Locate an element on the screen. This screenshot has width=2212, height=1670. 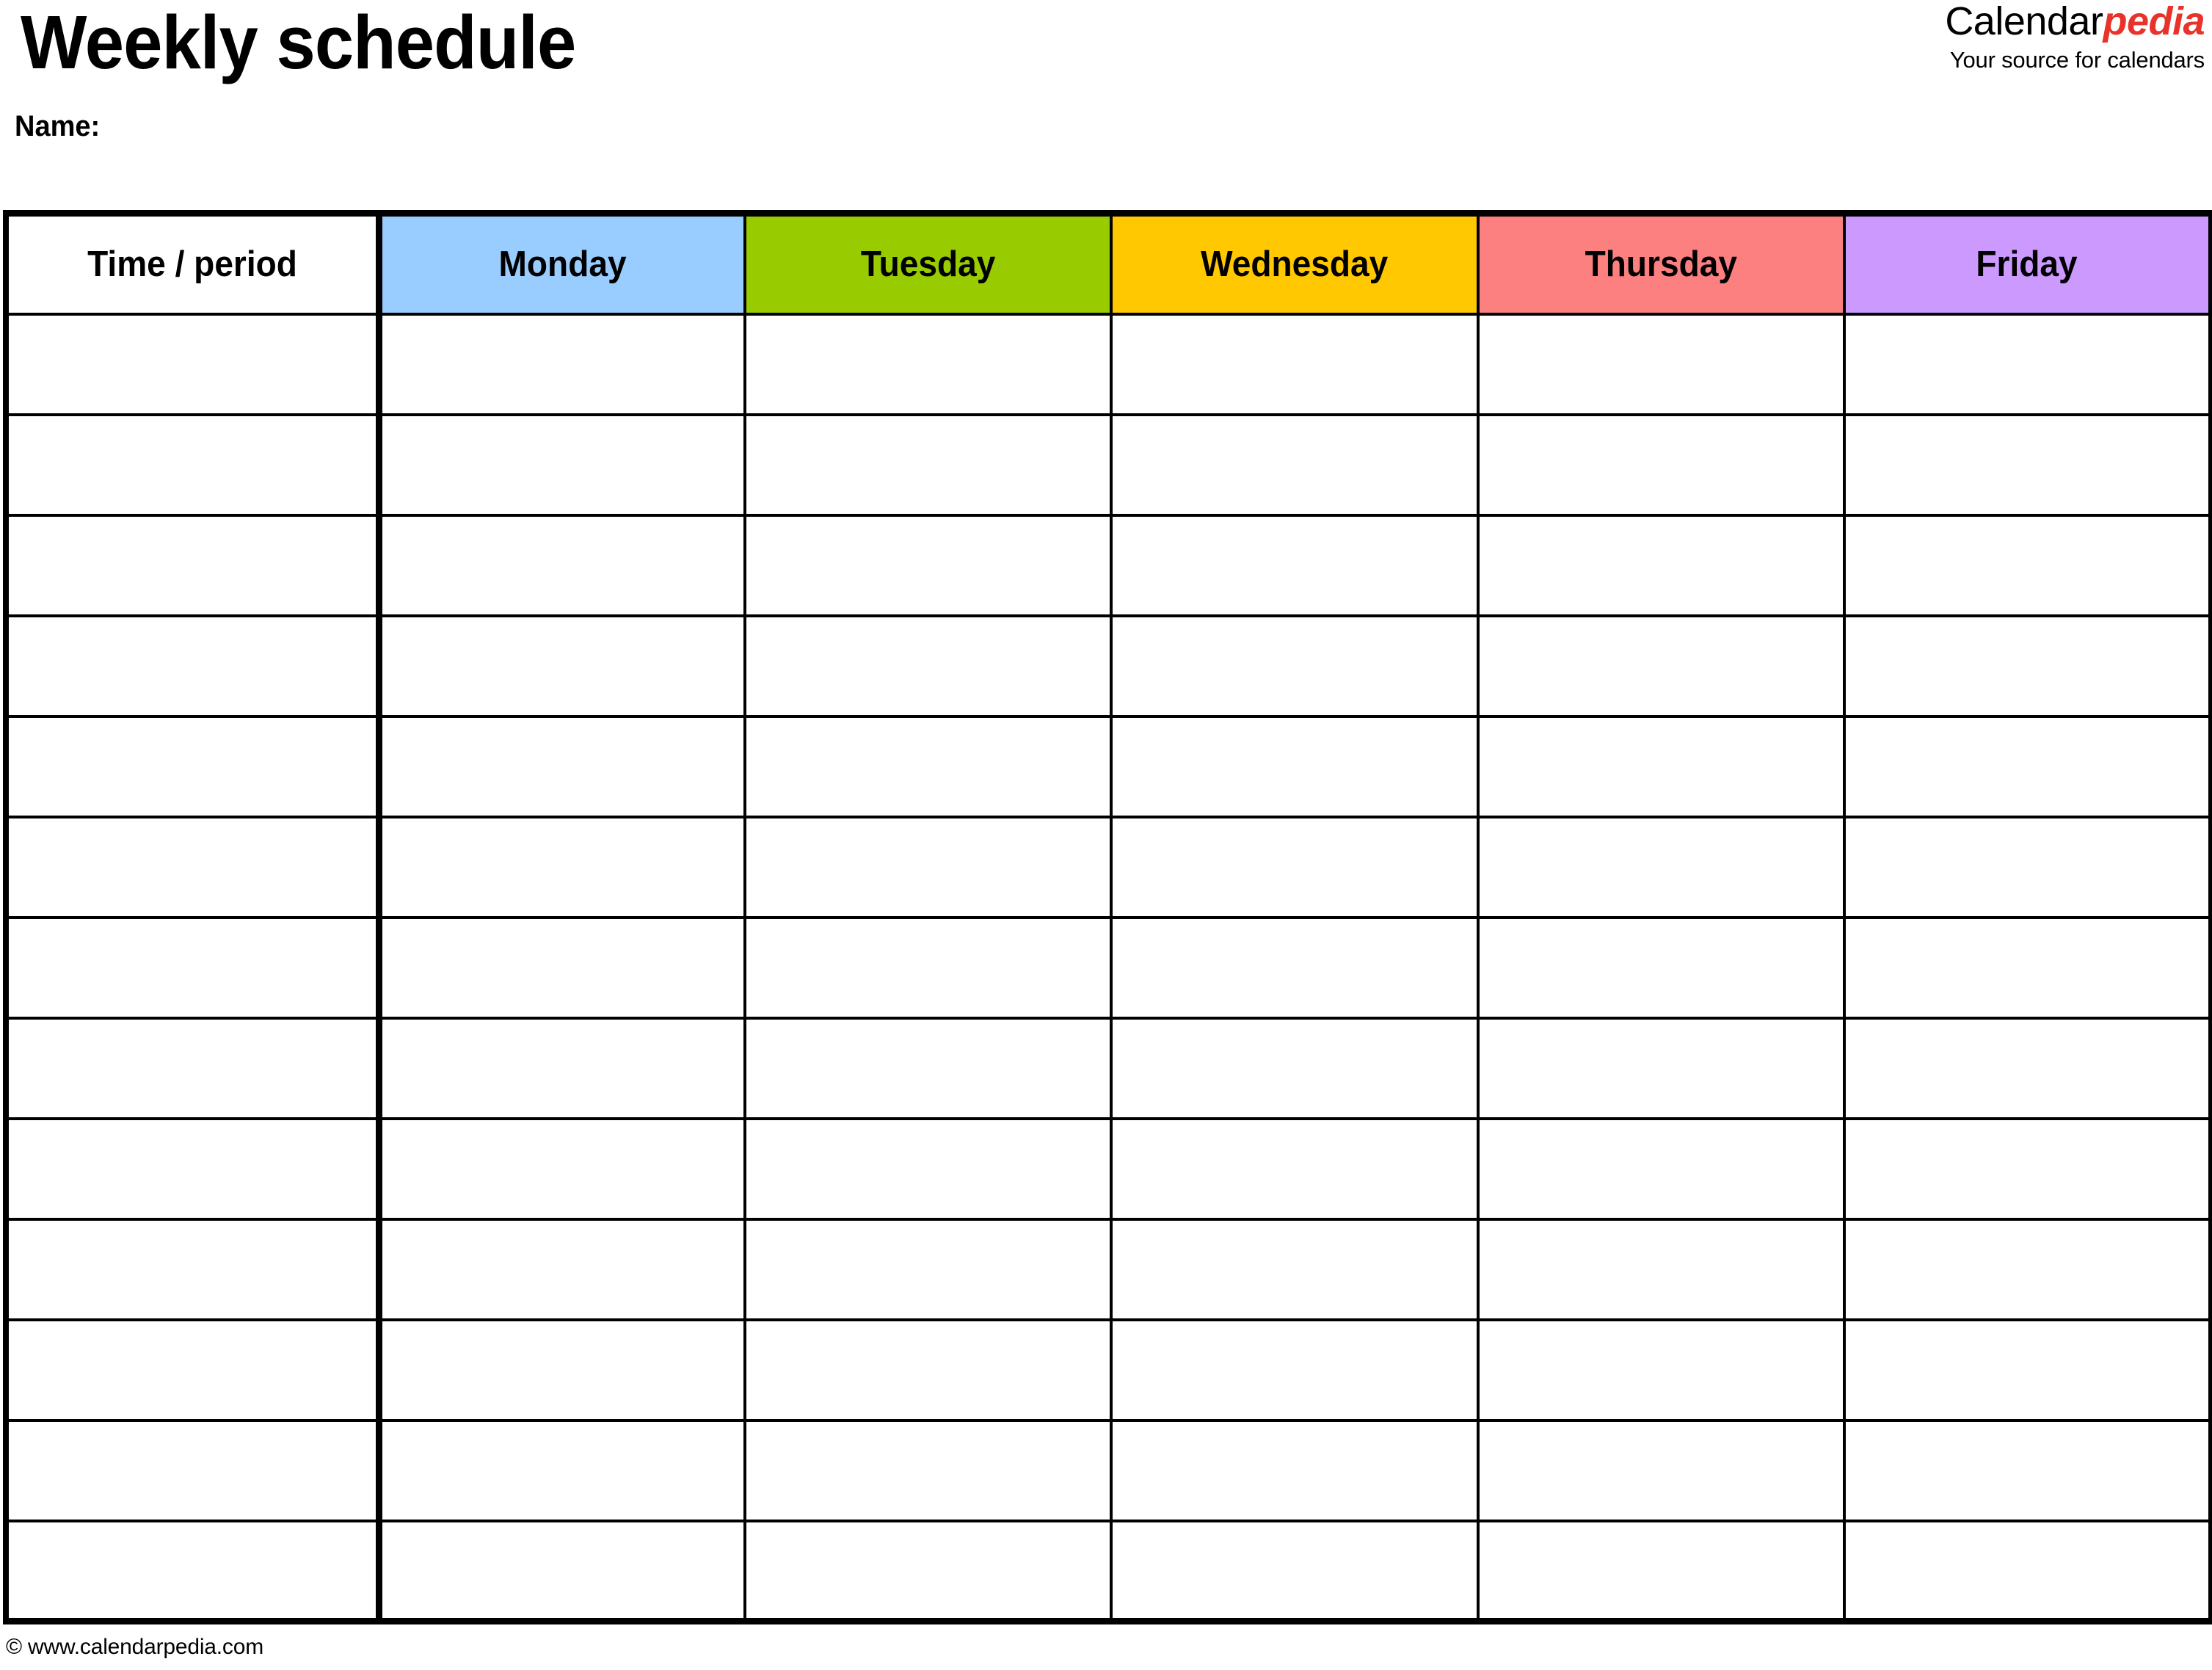
calendarpedia-logo: Calendarpedia Your source for calendars is located at coordinates (2075, 36).